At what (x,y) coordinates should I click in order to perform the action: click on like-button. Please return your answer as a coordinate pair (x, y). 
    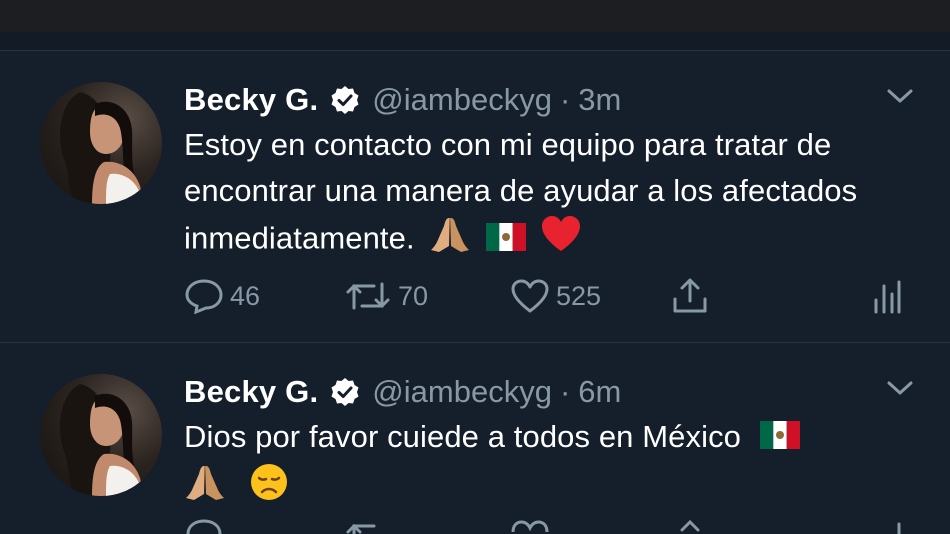
    Looking at the image, I should click on (533, 526).